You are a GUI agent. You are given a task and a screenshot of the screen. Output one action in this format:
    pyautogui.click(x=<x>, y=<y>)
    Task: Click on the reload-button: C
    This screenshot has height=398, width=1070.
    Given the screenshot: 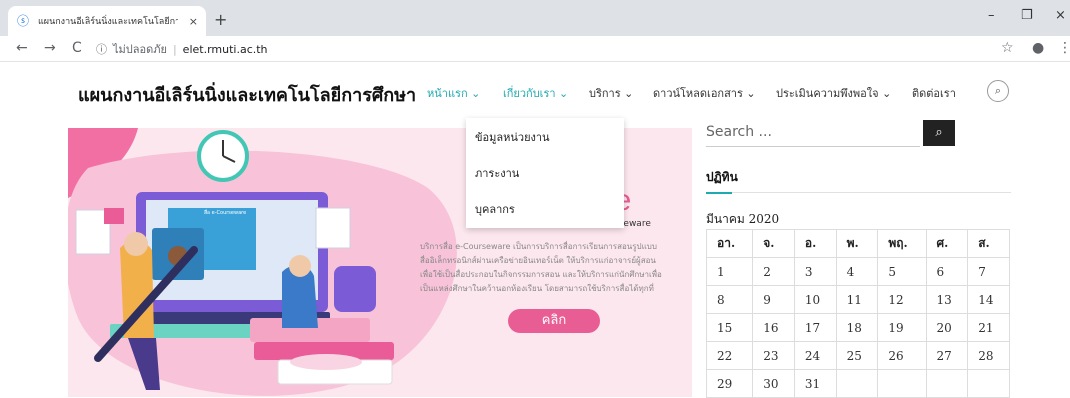 What is the action you would take?
    pyautogui.click(x=77, y=48)
    